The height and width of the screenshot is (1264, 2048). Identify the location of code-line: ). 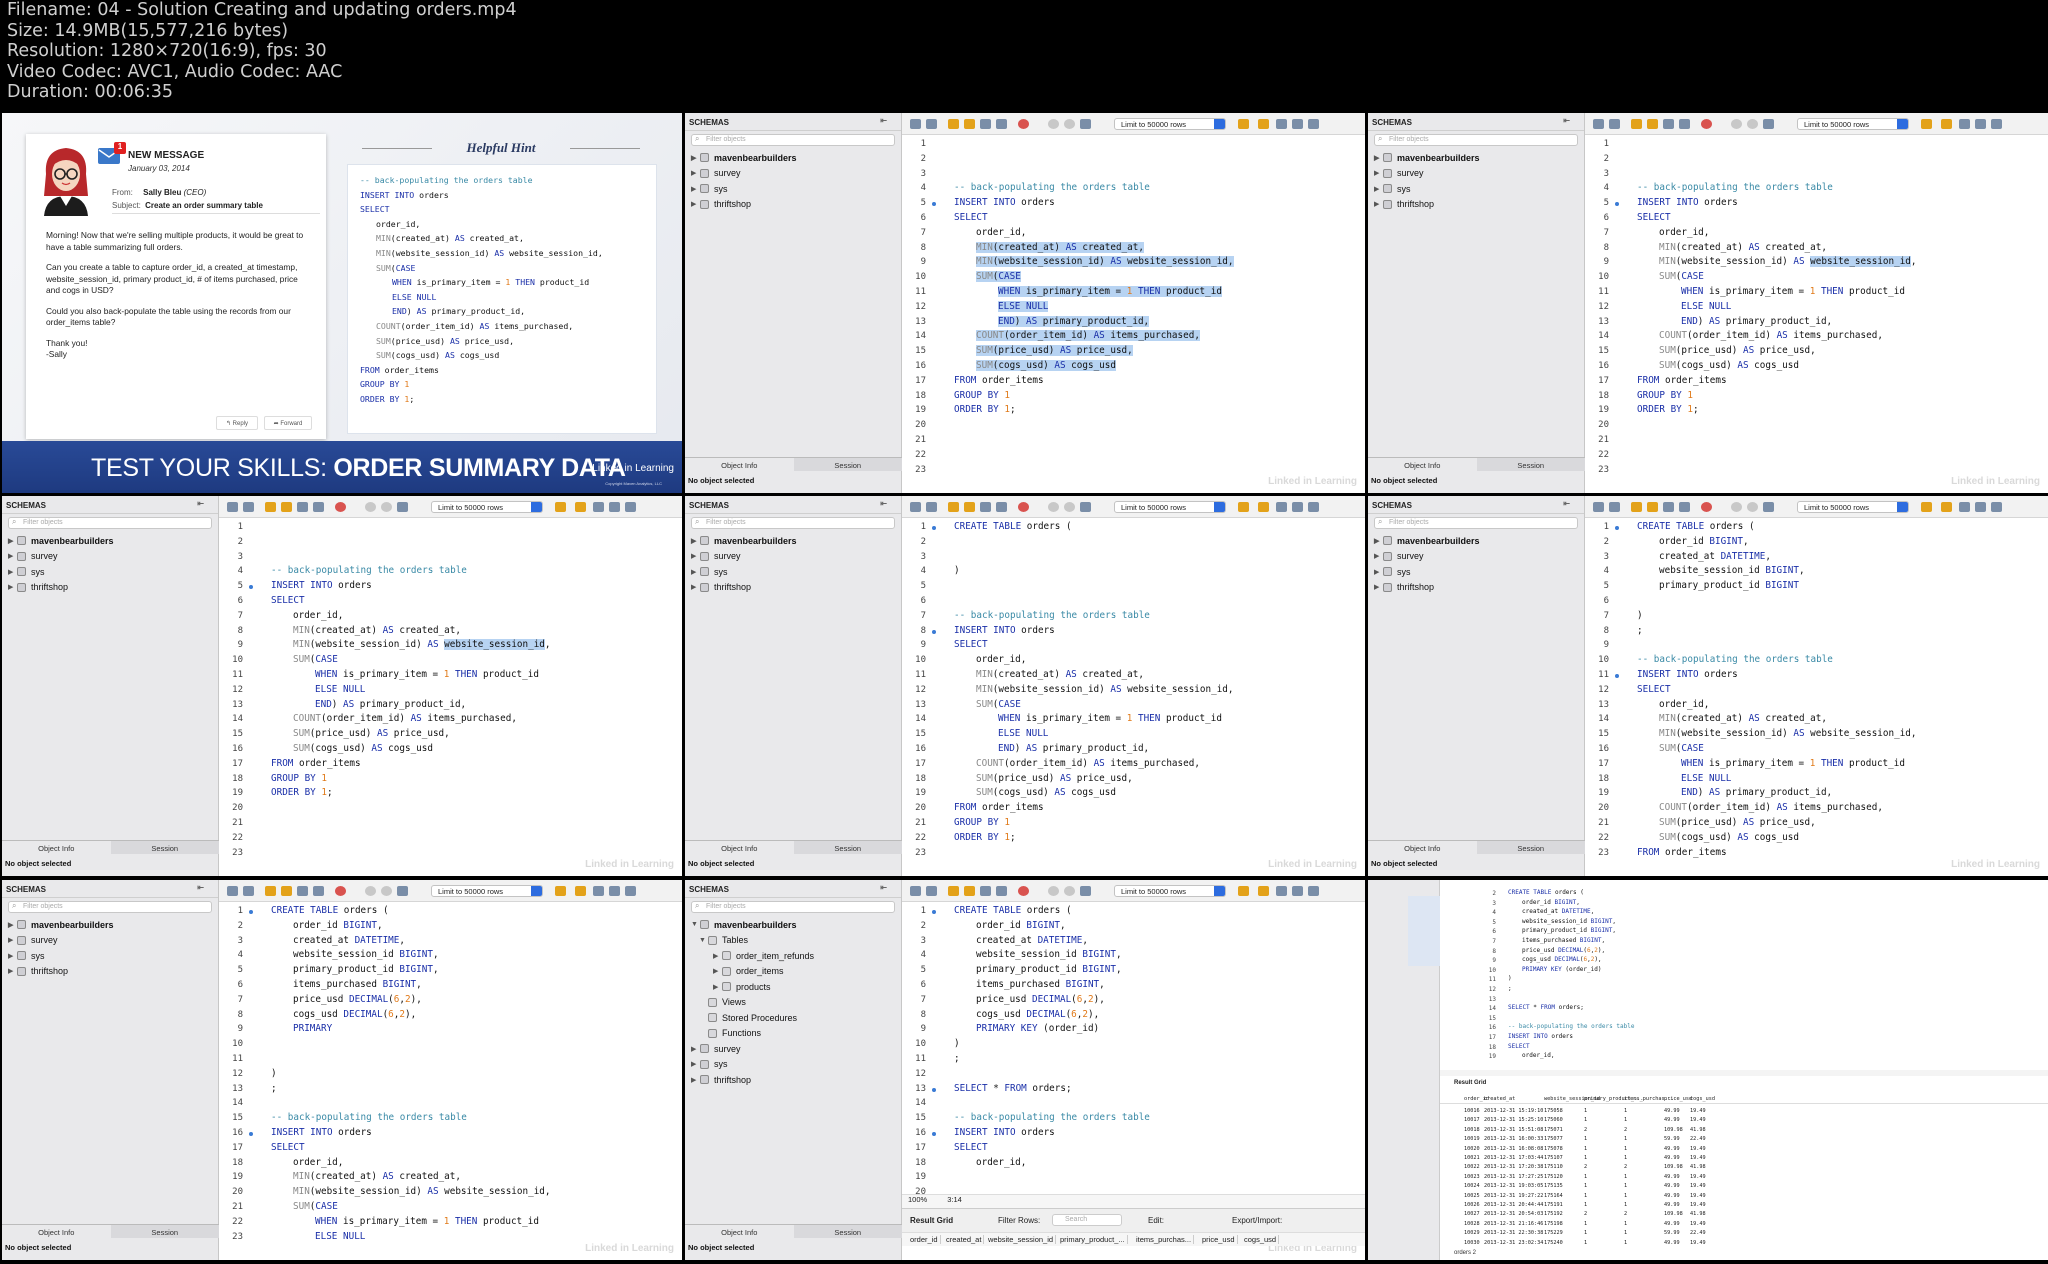
(957, 1043).